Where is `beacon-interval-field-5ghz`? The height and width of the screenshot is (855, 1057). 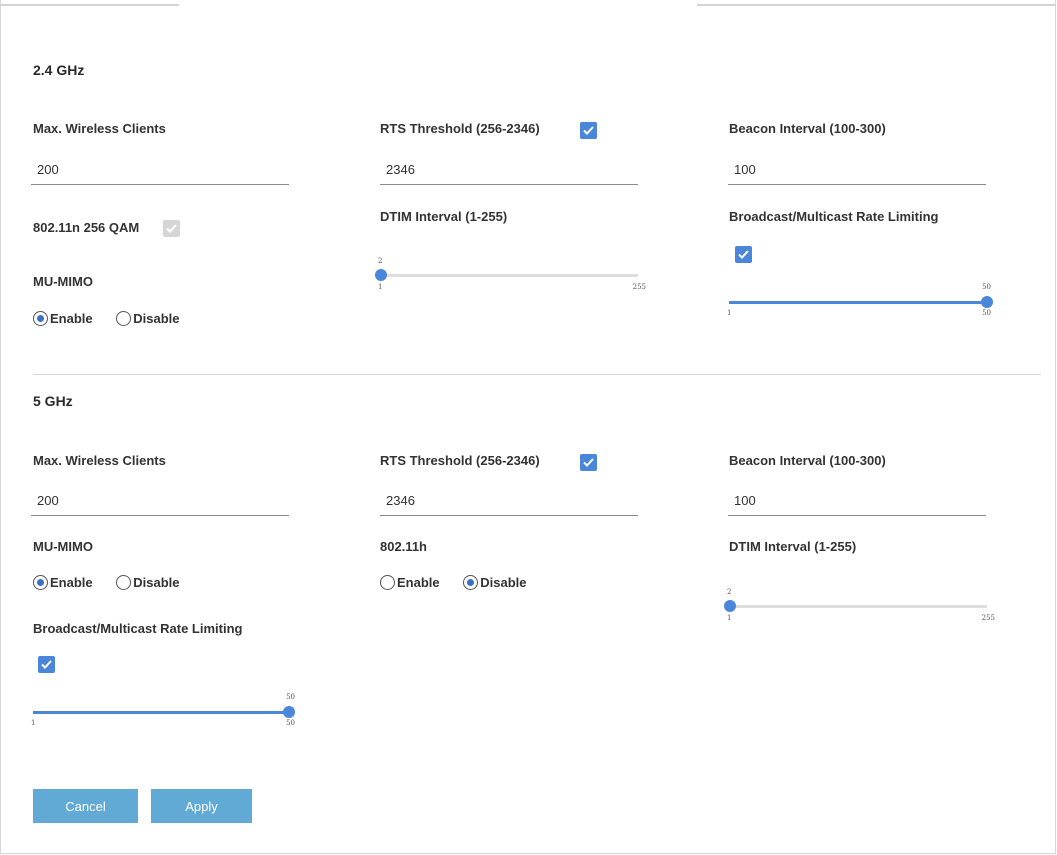
beacon-interval-field-5ghz is located at coordinates (857, 501).